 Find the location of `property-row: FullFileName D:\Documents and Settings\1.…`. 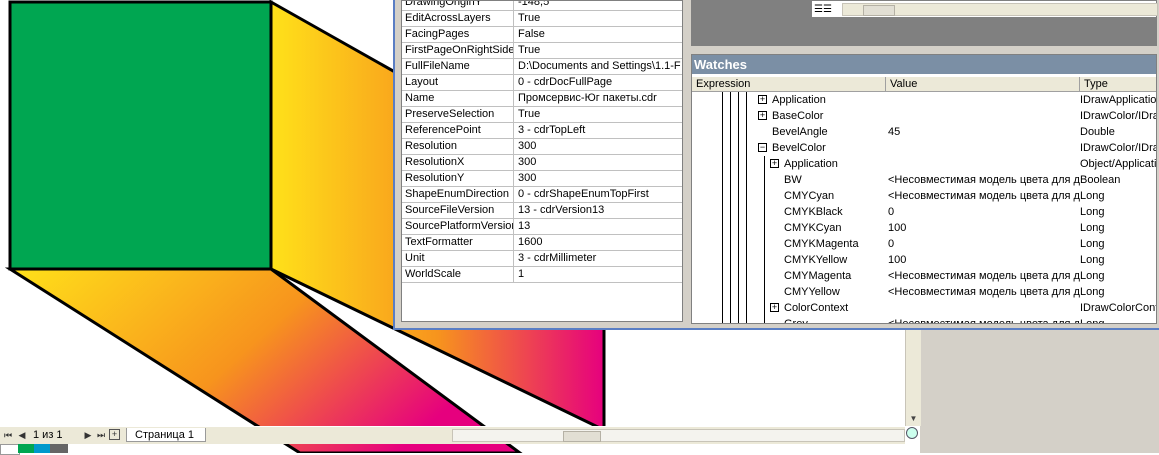

property-row: FullFileName D:\Documents and Settings\1.… is located at coordinates (542, 67).